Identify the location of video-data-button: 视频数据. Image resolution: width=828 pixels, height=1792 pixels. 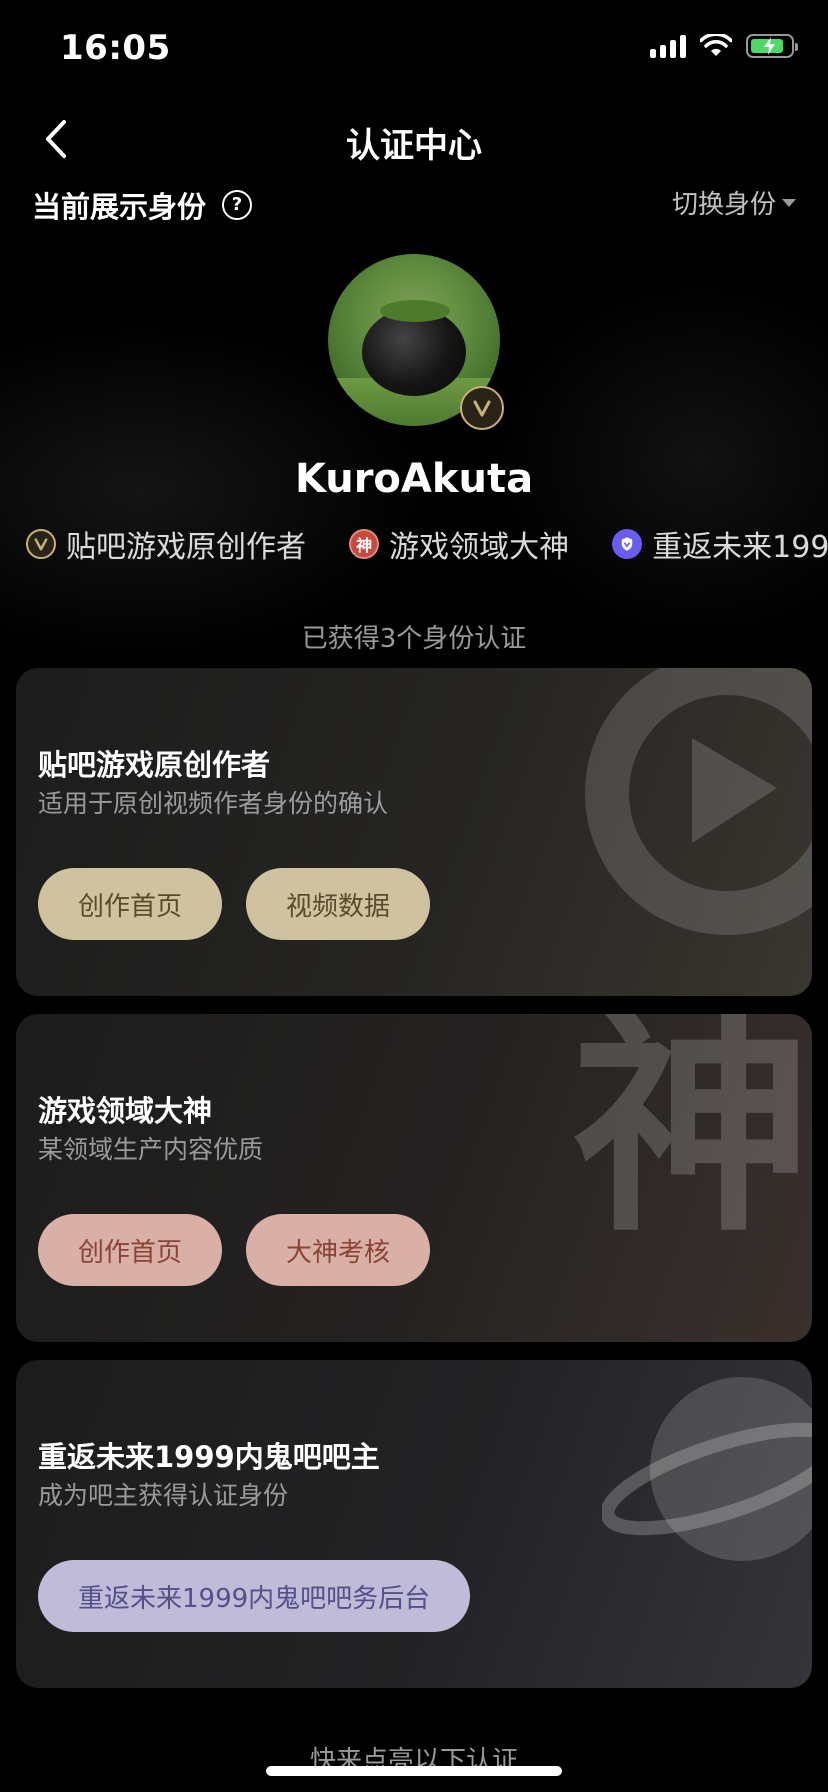
(338, 904).